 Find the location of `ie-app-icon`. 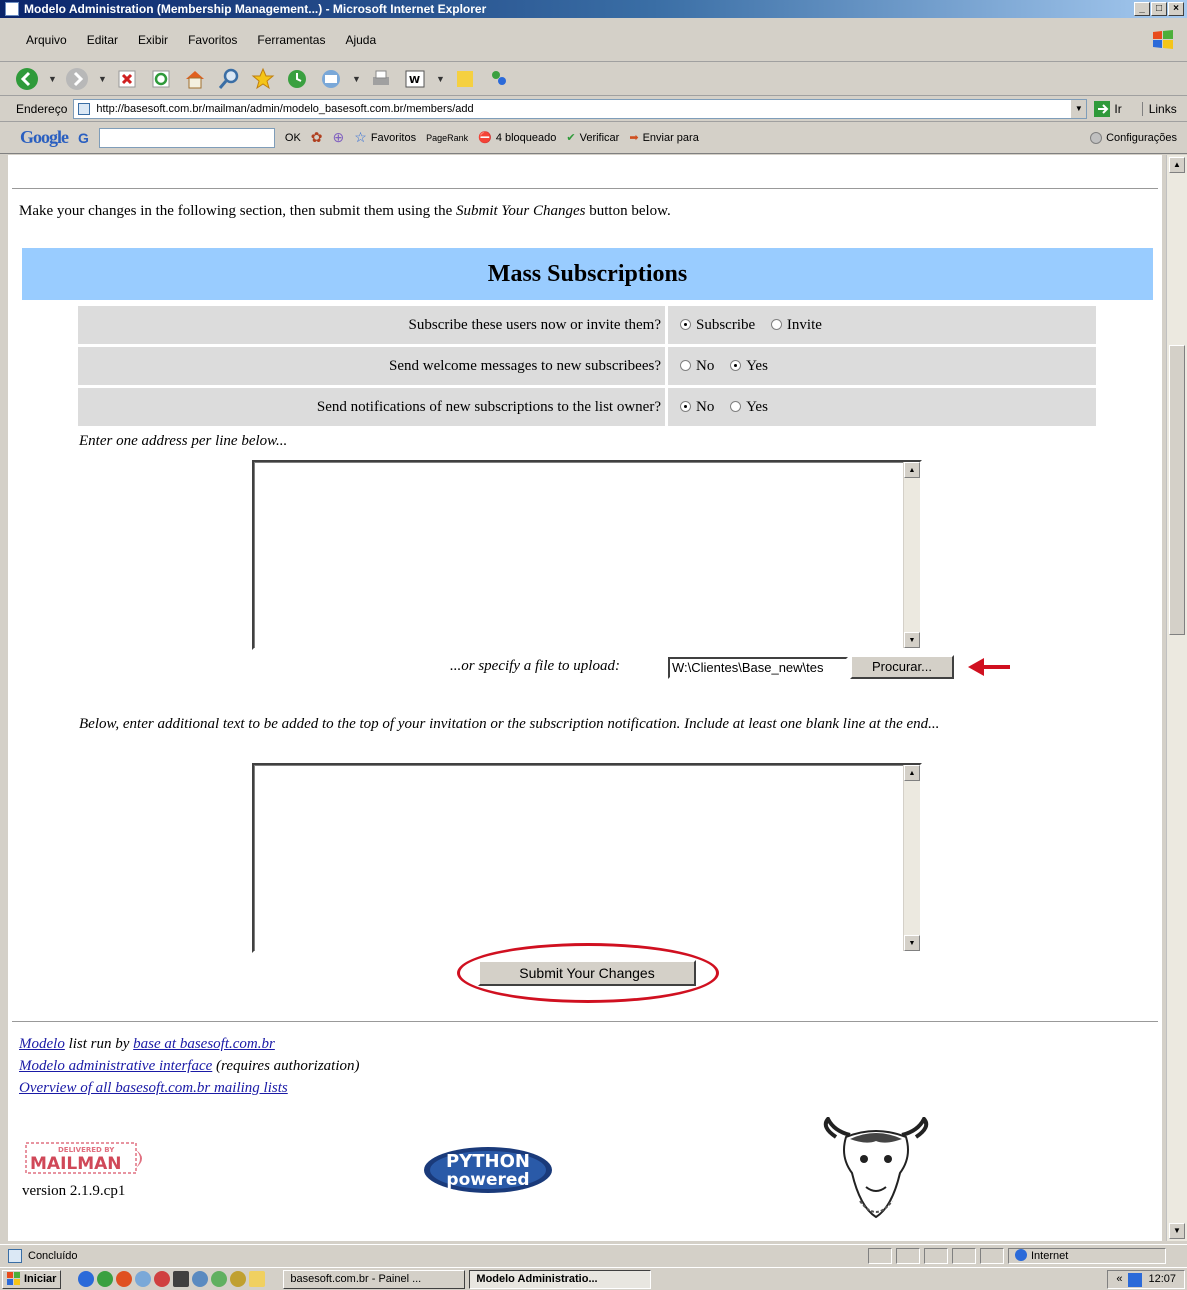

ie-app-icon is located at coordinates (12, 9).